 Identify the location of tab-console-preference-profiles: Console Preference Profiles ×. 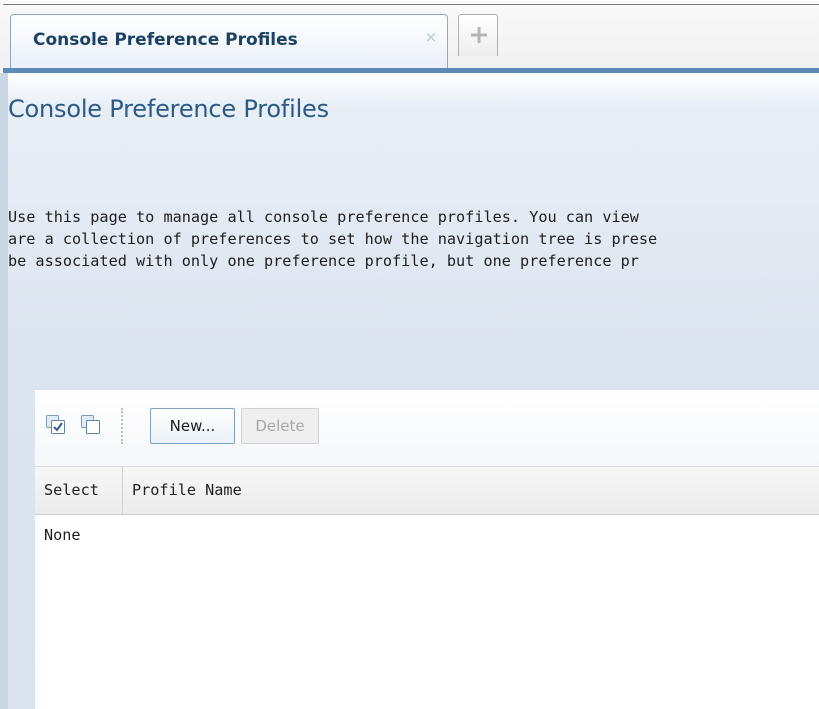
(229, 41).